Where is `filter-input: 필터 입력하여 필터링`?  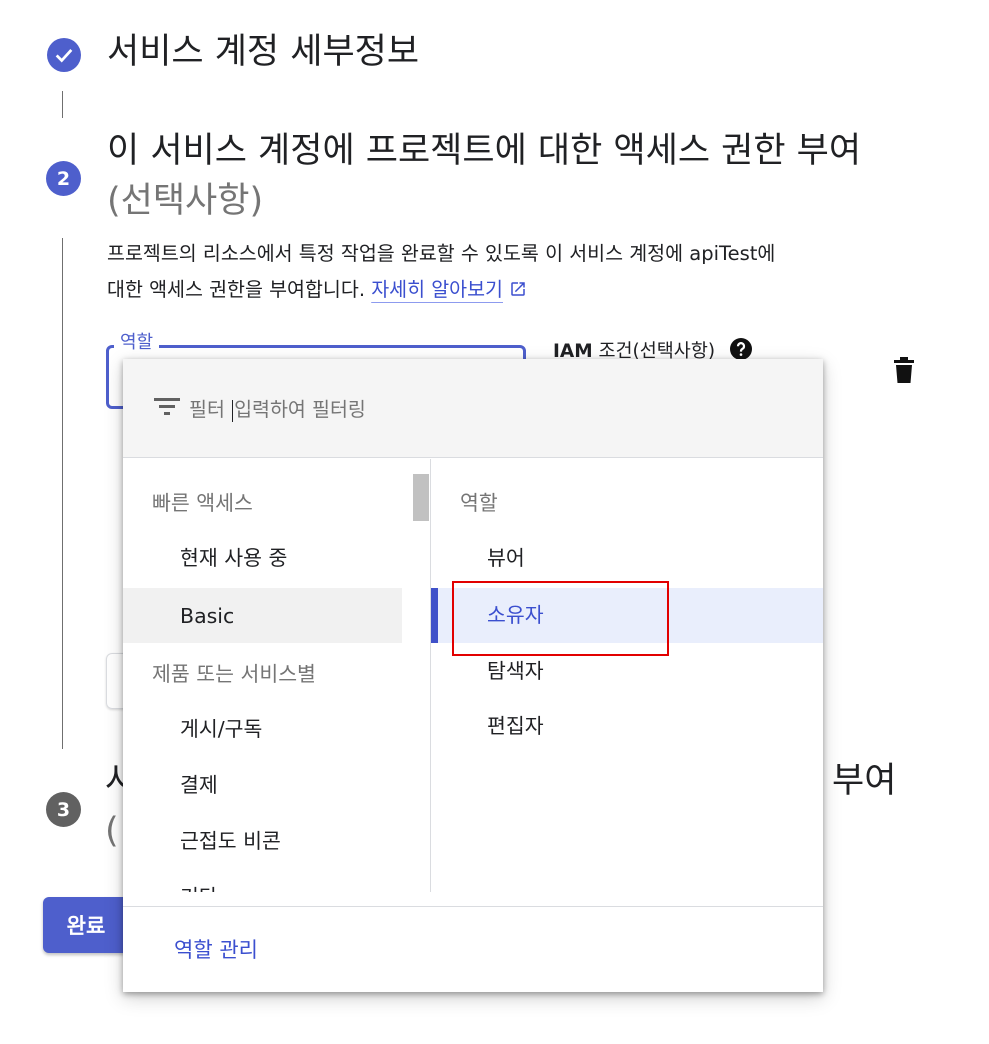
filter-input: 필터 입력하여 필터링 is located at coordinates (277, 407).